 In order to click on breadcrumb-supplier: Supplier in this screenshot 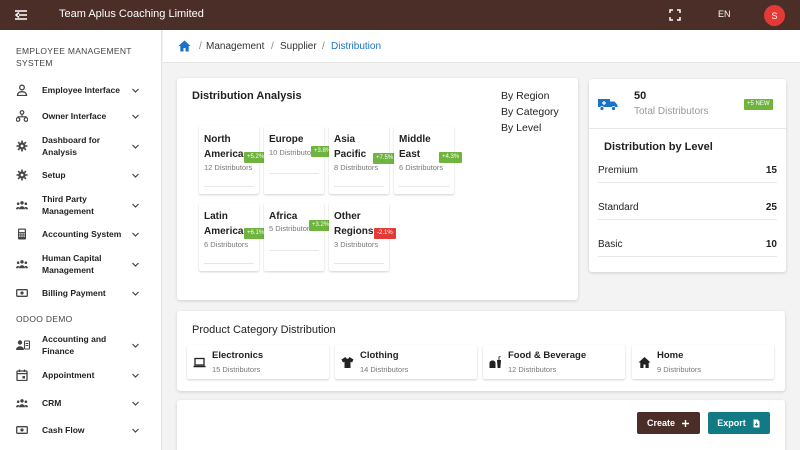, I will do `click(298, 46)`.